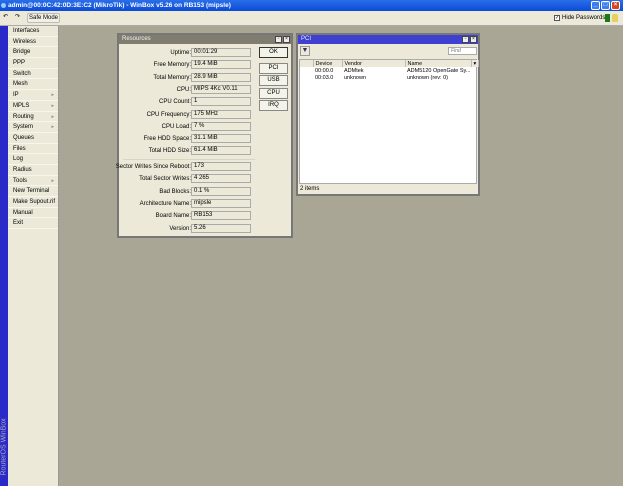 This screenshot has width=623, height=486. What do you see at coordinates (20, 84) in the screenshot?
I see `sidebar-item-label: Mesh` at bounding box center [20, 84].